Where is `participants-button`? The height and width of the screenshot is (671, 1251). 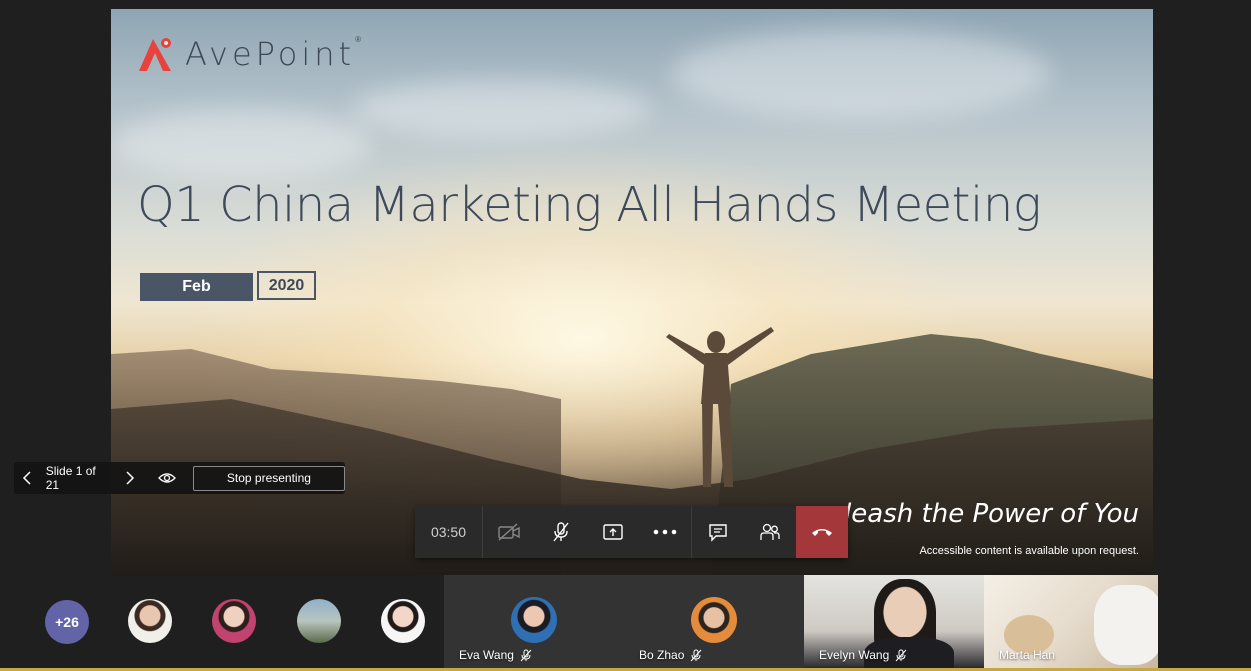 participants-button is located at coordinates (770, 532).